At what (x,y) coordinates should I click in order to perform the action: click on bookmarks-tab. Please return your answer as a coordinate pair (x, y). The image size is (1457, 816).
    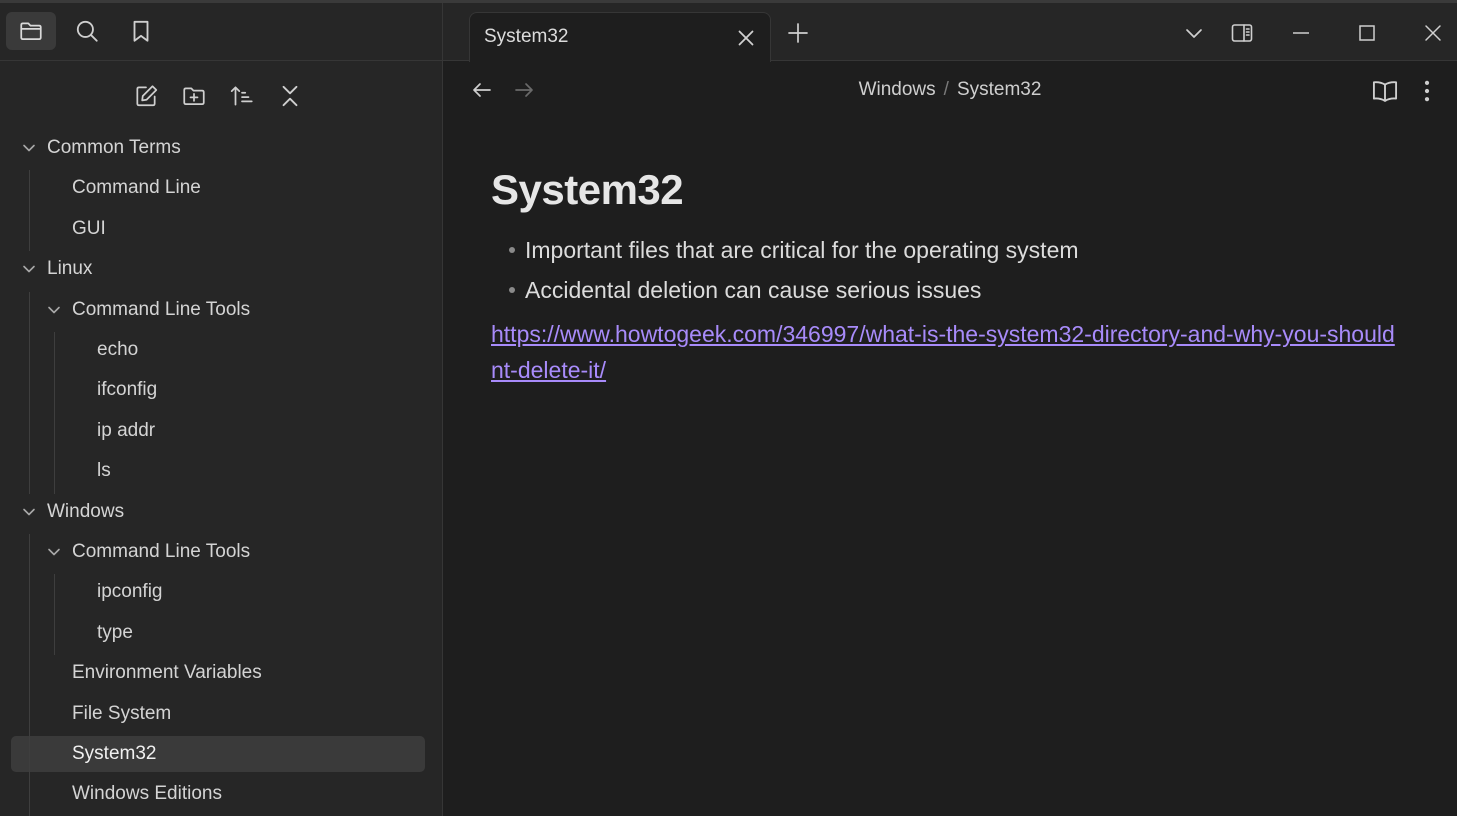
    Looking at the image, I should click on (141, 31).